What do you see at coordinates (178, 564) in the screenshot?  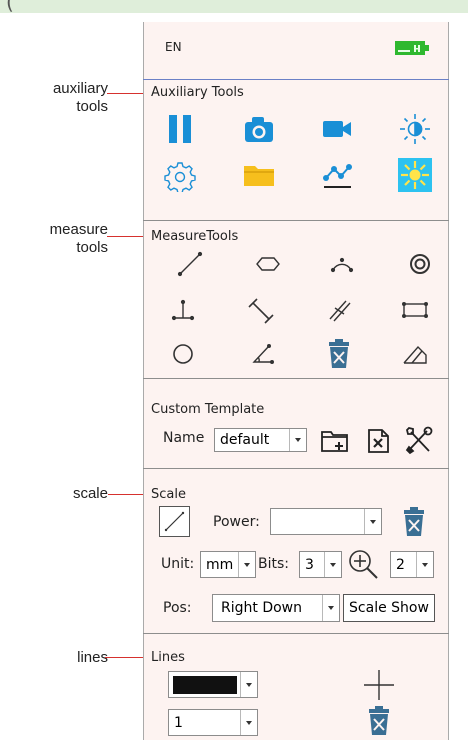 I see `unit-label: Unit:` at bounding box center [178, 564].